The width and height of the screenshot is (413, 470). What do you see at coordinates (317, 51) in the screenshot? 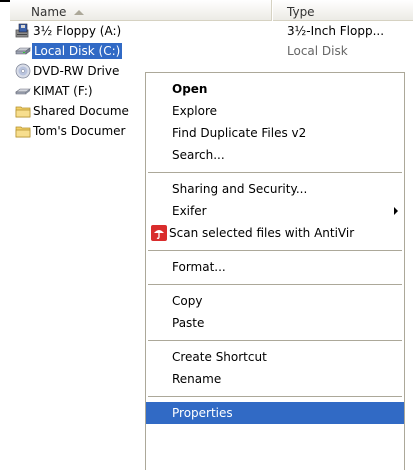
I see `file-type: Local Disk` at bounding box center [317, 51].